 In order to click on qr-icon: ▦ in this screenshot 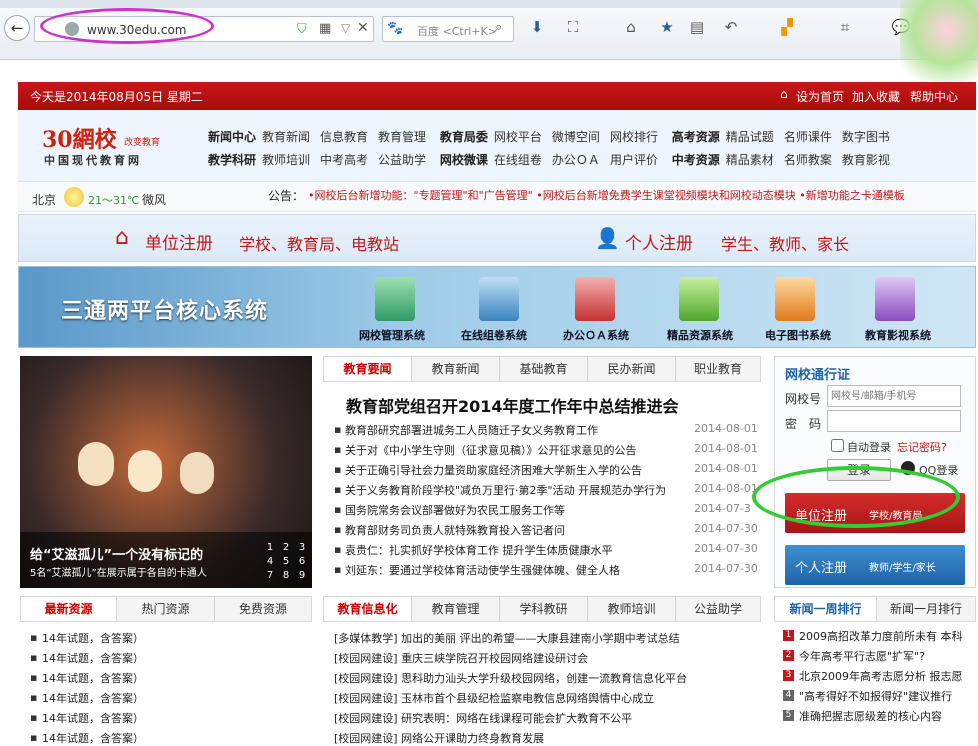, I will do `click(325, 28)`.